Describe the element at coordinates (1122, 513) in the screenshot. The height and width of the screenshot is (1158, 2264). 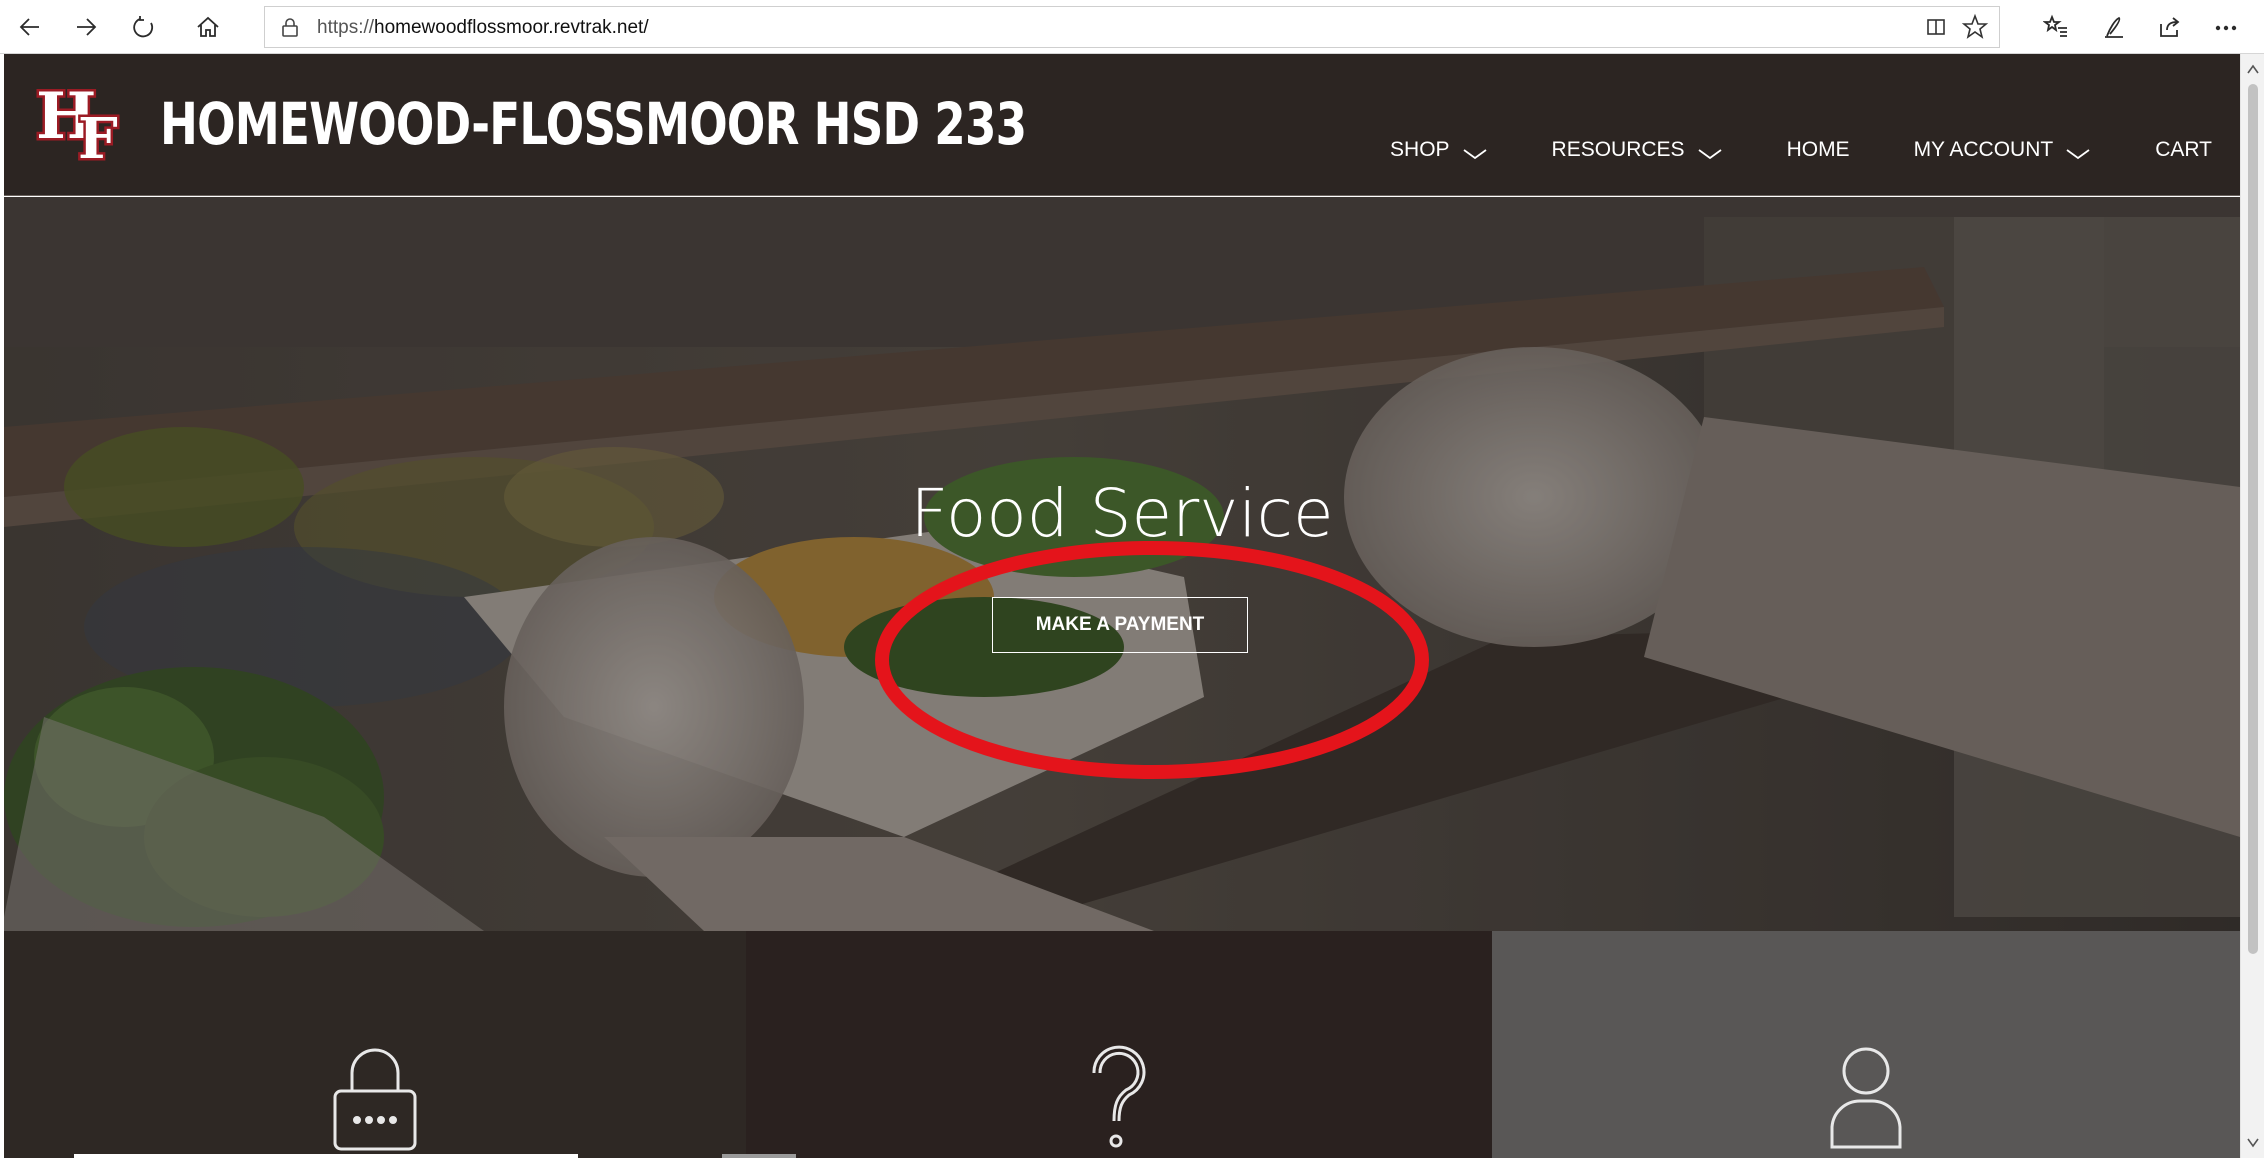
I see `hero-title: Food Service` at that location.